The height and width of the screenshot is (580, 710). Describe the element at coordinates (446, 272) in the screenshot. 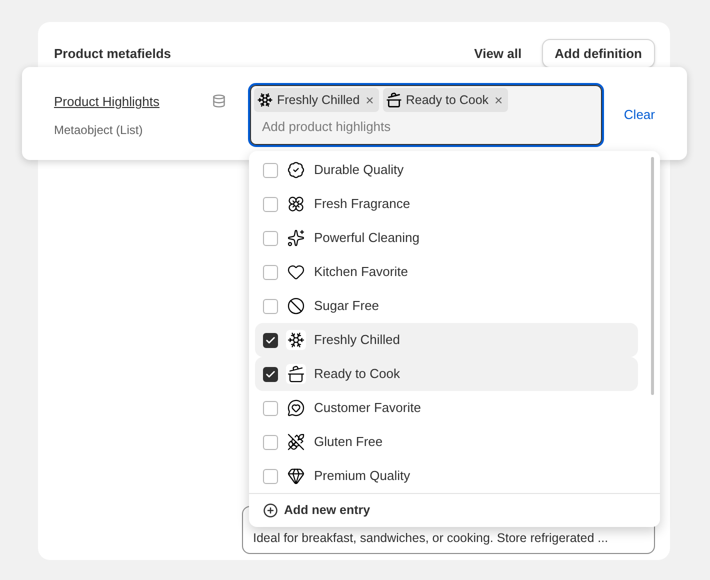

I see `option-item: Kitchen Favorite` at that location.